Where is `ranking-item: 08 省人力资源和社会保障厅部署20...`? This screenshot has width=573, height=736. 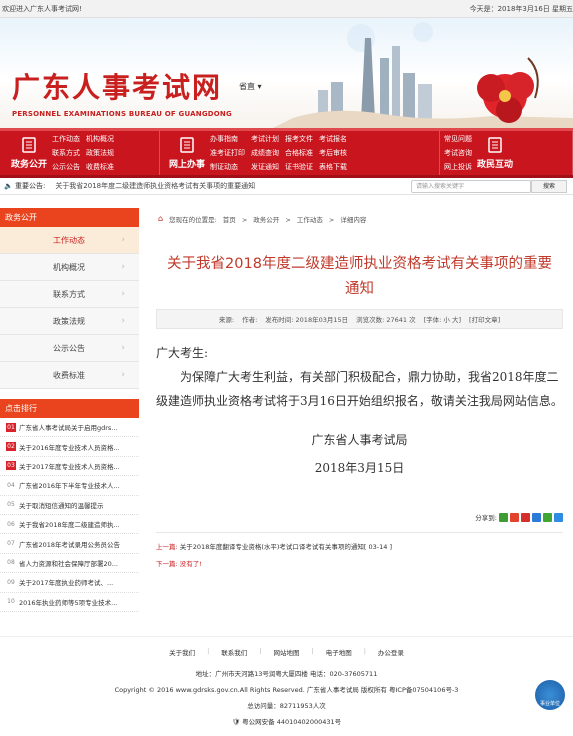 ranking-item: 08 省人力资源和社会保障厅部署20... is located at coordinates (69, 564).